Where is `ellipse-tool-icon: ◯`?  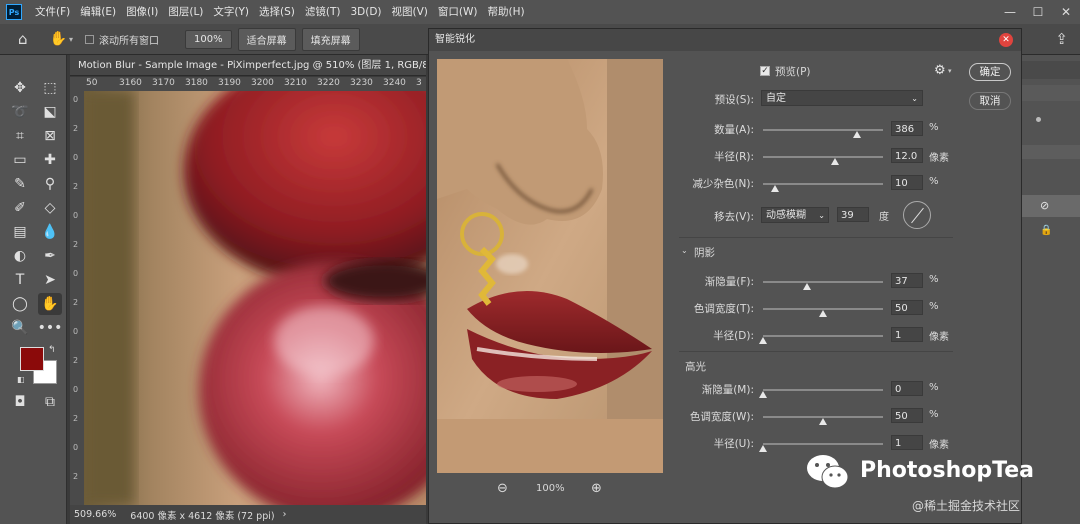
ellipse-tool-icon: ◯ is located at coordinates (20, 304).